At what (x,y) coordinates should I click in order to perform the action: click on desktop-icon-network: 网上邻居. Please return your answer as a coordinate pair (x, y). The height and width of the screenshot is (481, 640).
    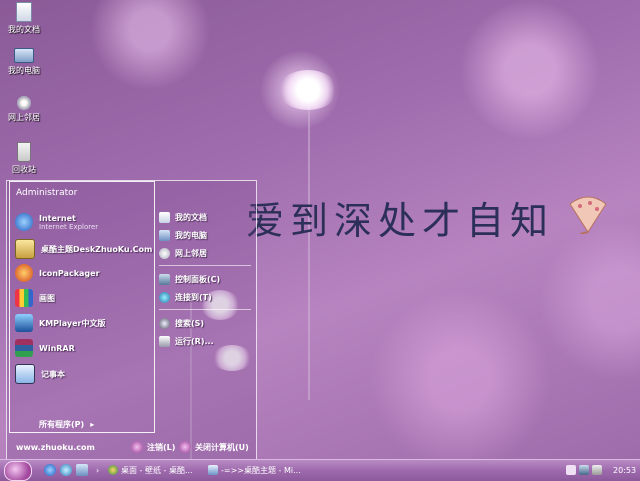
    Looking at the image, I should click on (24, 109).